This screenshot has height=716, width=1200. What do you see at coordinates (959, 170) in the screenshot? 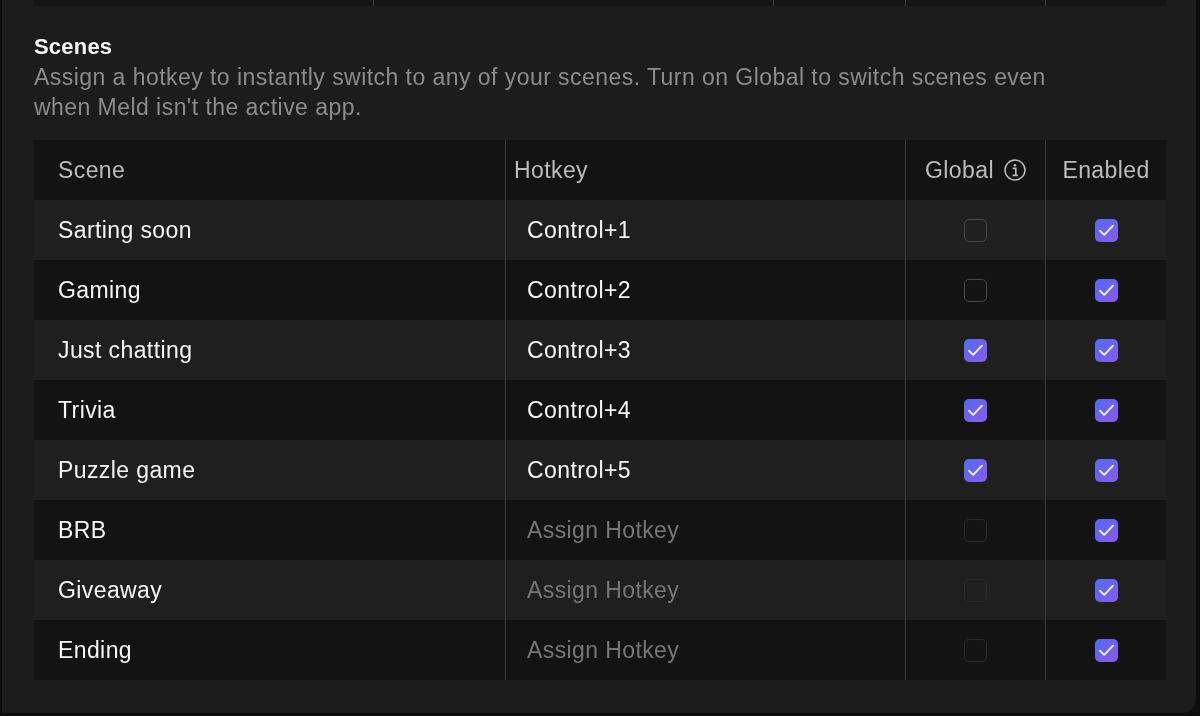
I see `column-header: Global` at bounding box center [959, 170].